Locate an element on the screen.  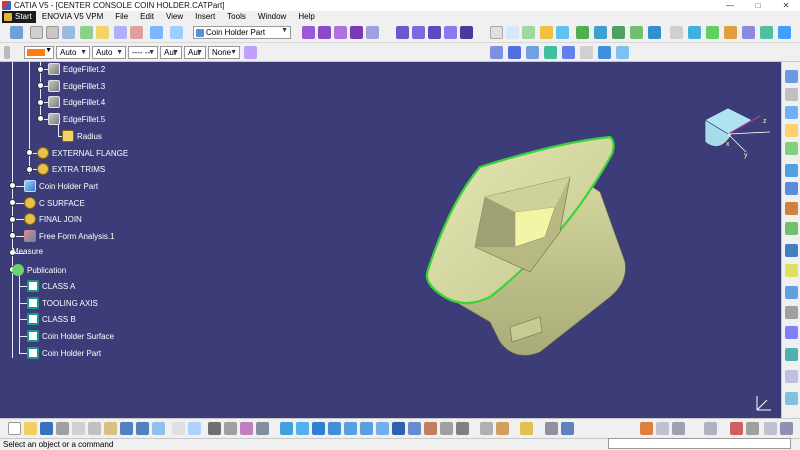
scene-icon is located at coordinates (710, 428).